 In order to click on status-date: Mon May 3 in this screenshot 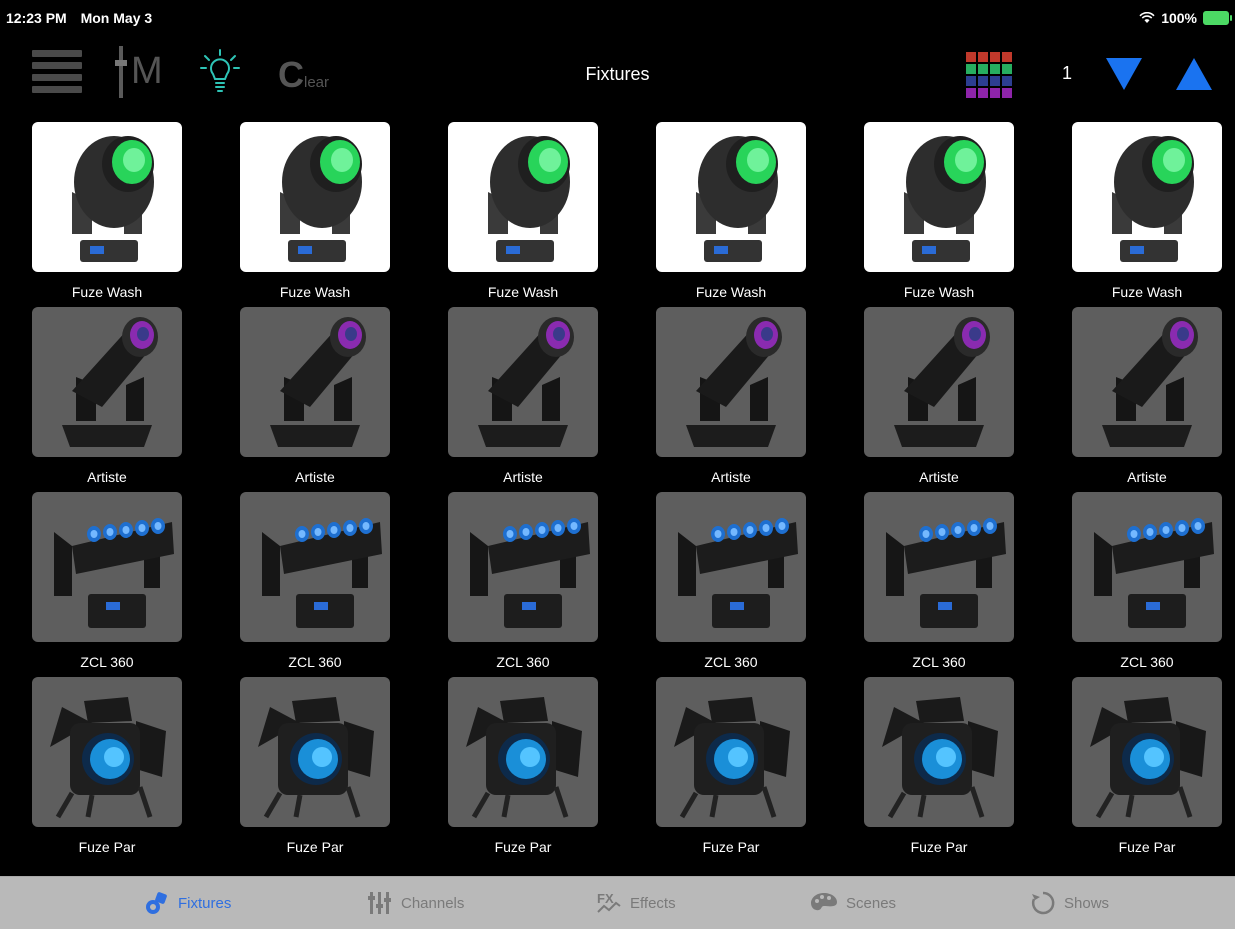, I will do `click(116, 18)`.